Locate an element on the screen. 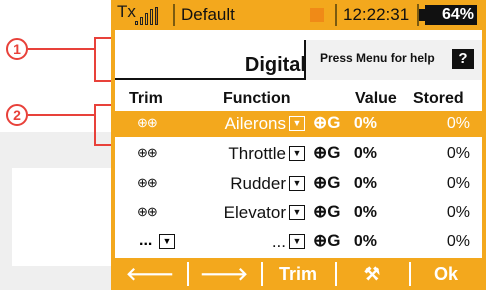 The image size is (486, 290). elevator-trim-icon: ⊕⊕ is located at coordinates (147, 211).